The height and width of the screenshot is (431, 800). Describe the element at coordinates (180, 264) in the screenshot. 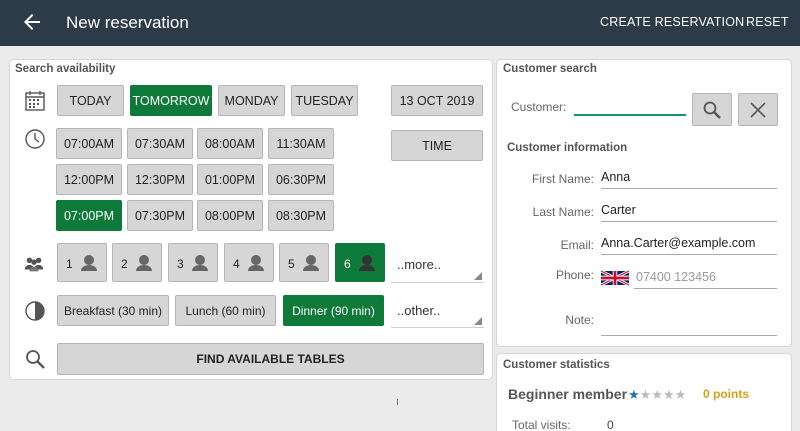

I see `party-size-number: 3` at that location.